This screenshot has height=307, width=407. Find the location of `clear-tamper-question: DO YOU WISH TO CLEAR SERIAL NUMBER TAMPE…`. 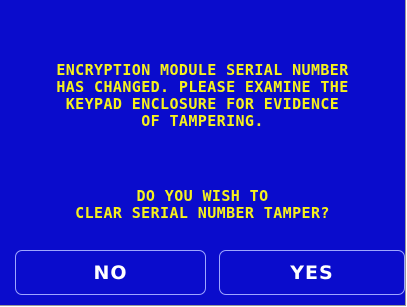

clear-tamper-question: DO YOU WISH TO CLEAR SERIAL NUMBER TAMPE… is located at coordinates (202, 205).